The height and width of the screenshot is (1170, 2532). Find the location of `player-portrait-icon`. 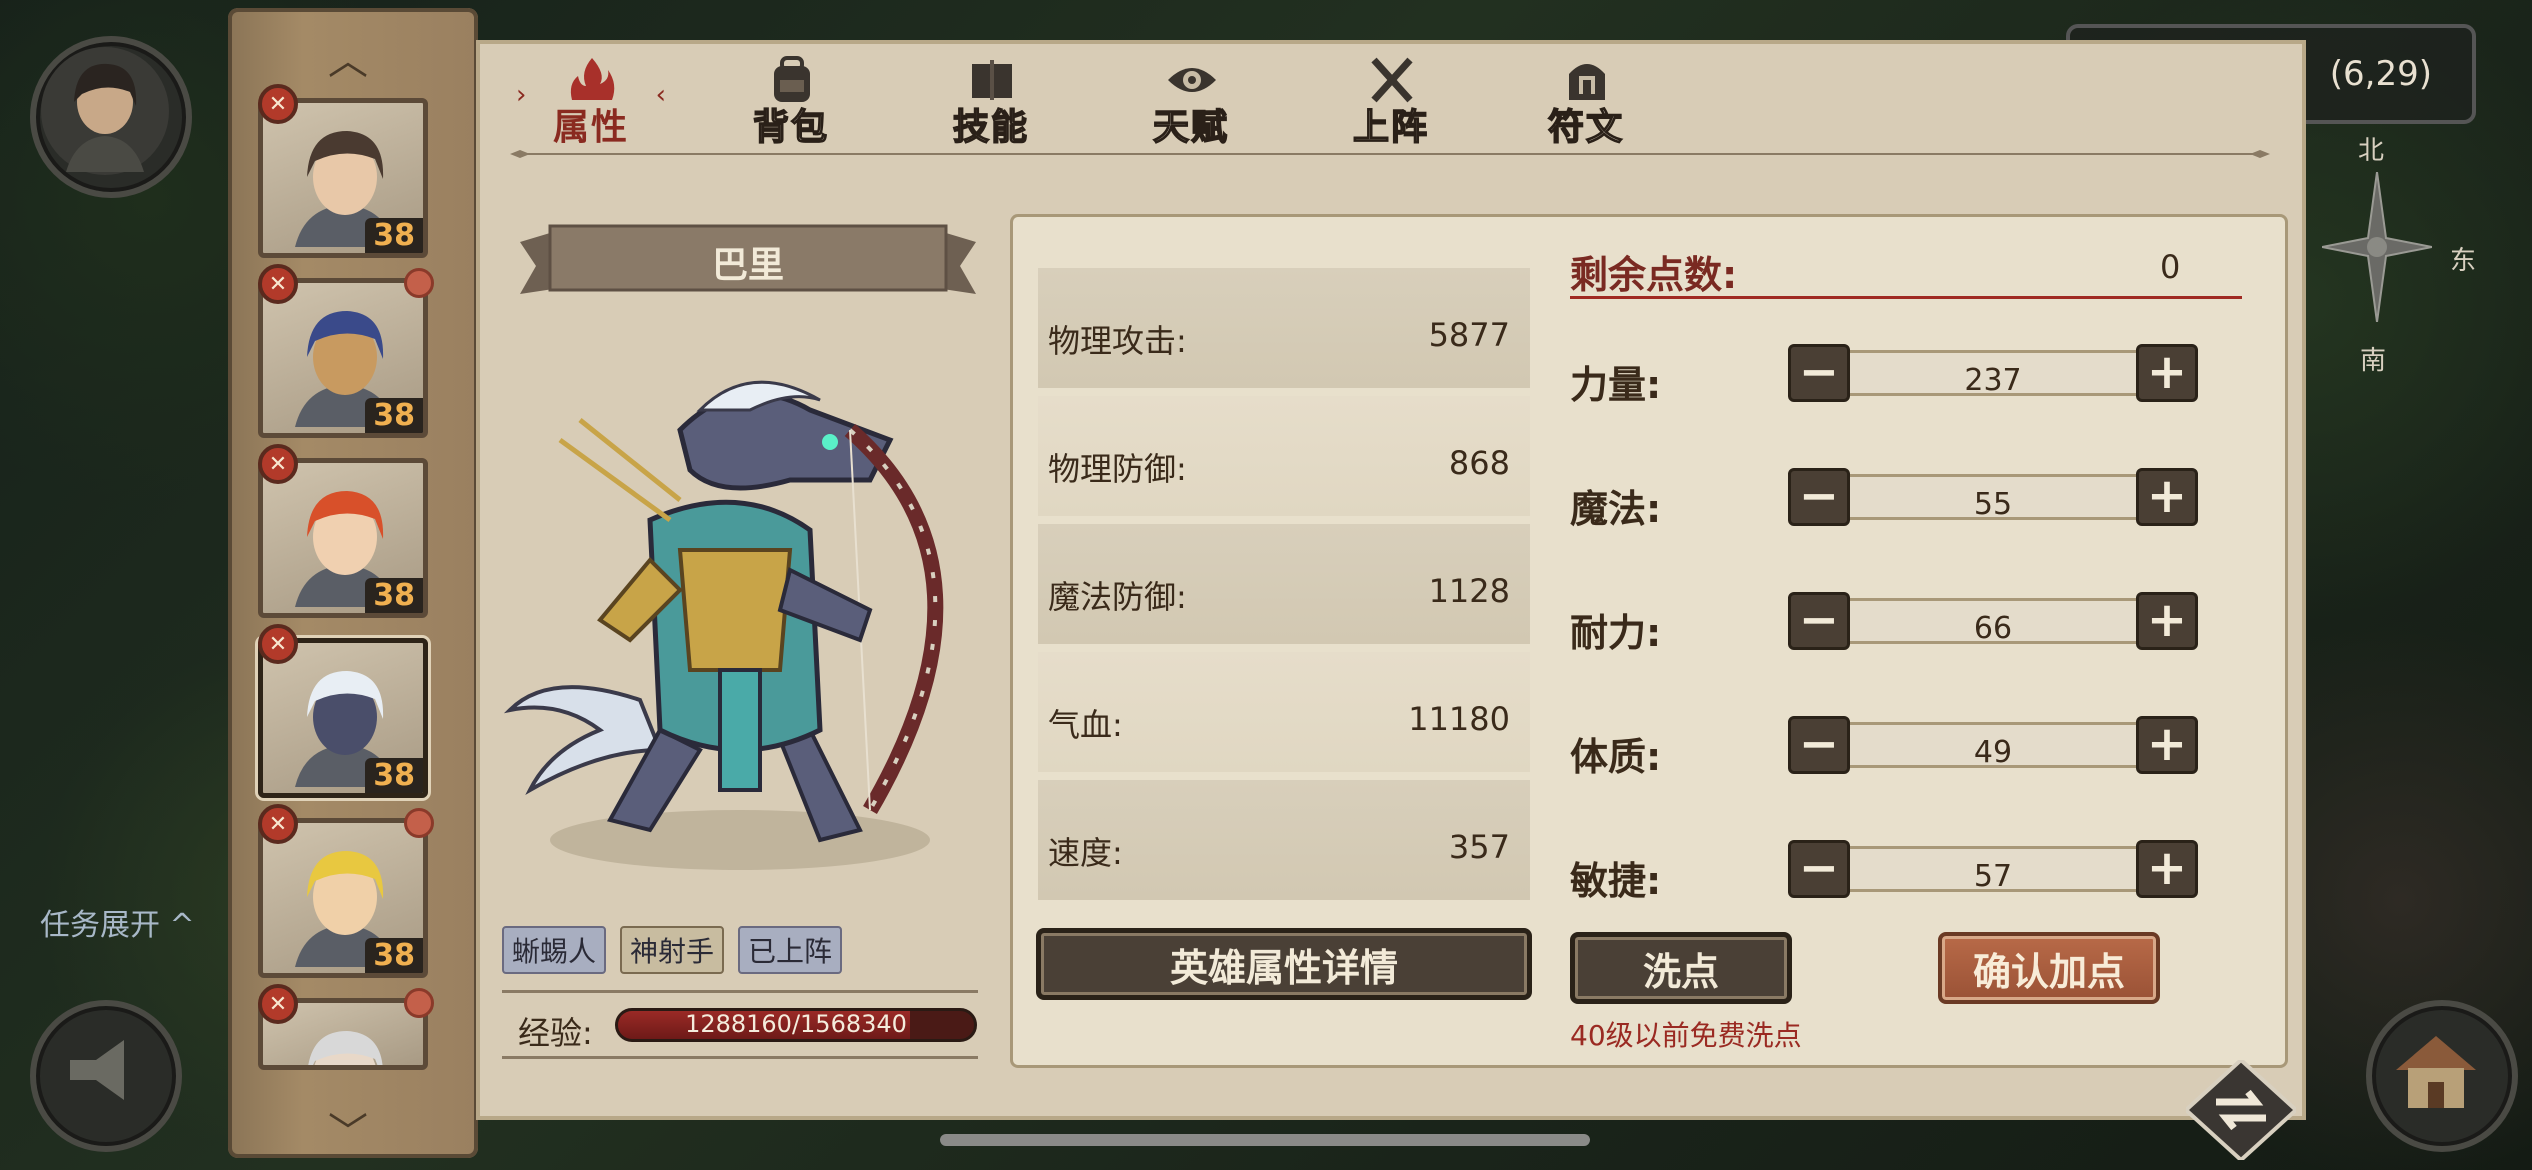

player-portrait-icon is located at coordinates (105, 111).